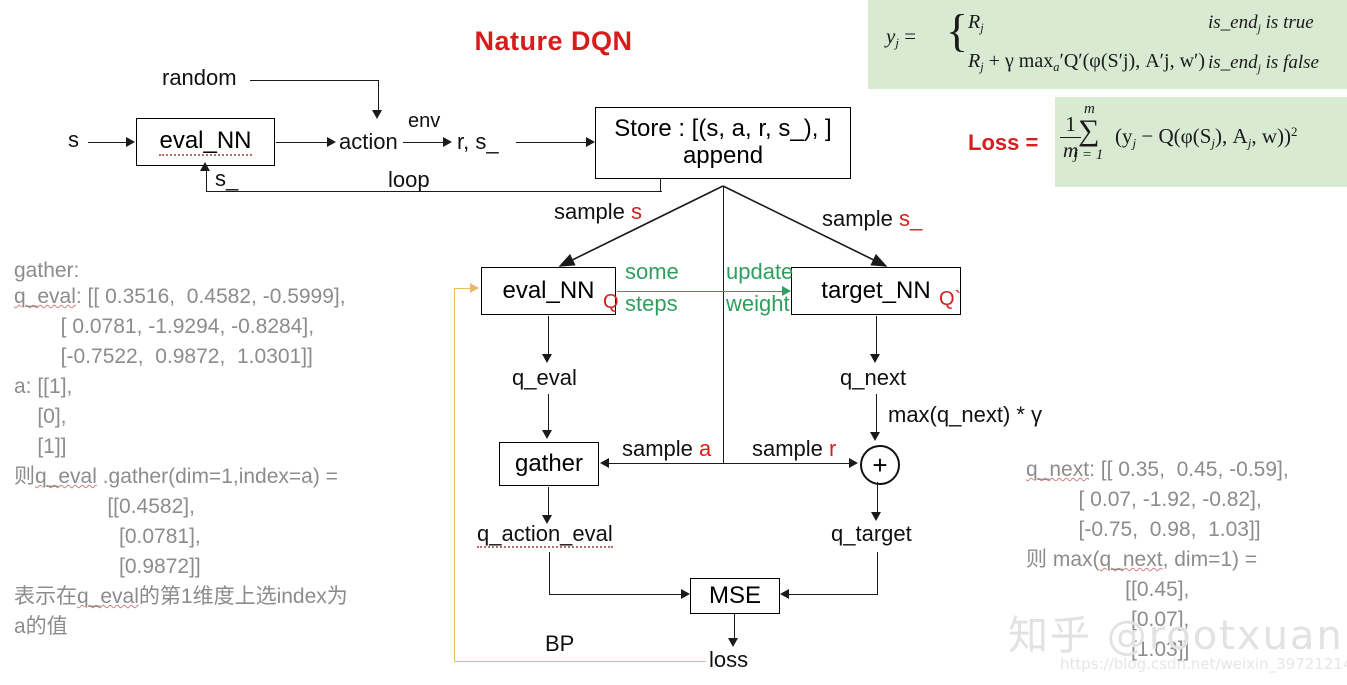 This screenshot has width=1347, height=685. What do you see at coordinates (377, 114) in the screenshot?
I see `random-arrow-head` at bounding box center [377, 114].